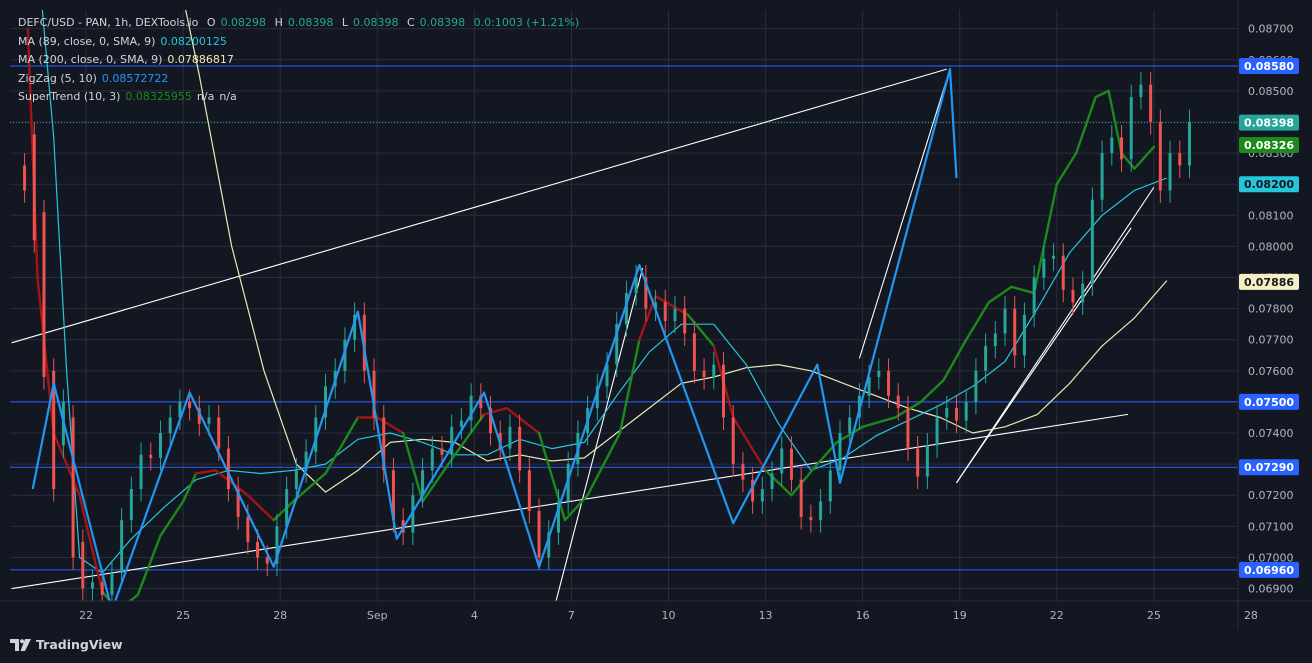  I want to click on legend-ma200-row: MA (200, close, 0, SMA, 9) 0.07886817, so click(301, 60).